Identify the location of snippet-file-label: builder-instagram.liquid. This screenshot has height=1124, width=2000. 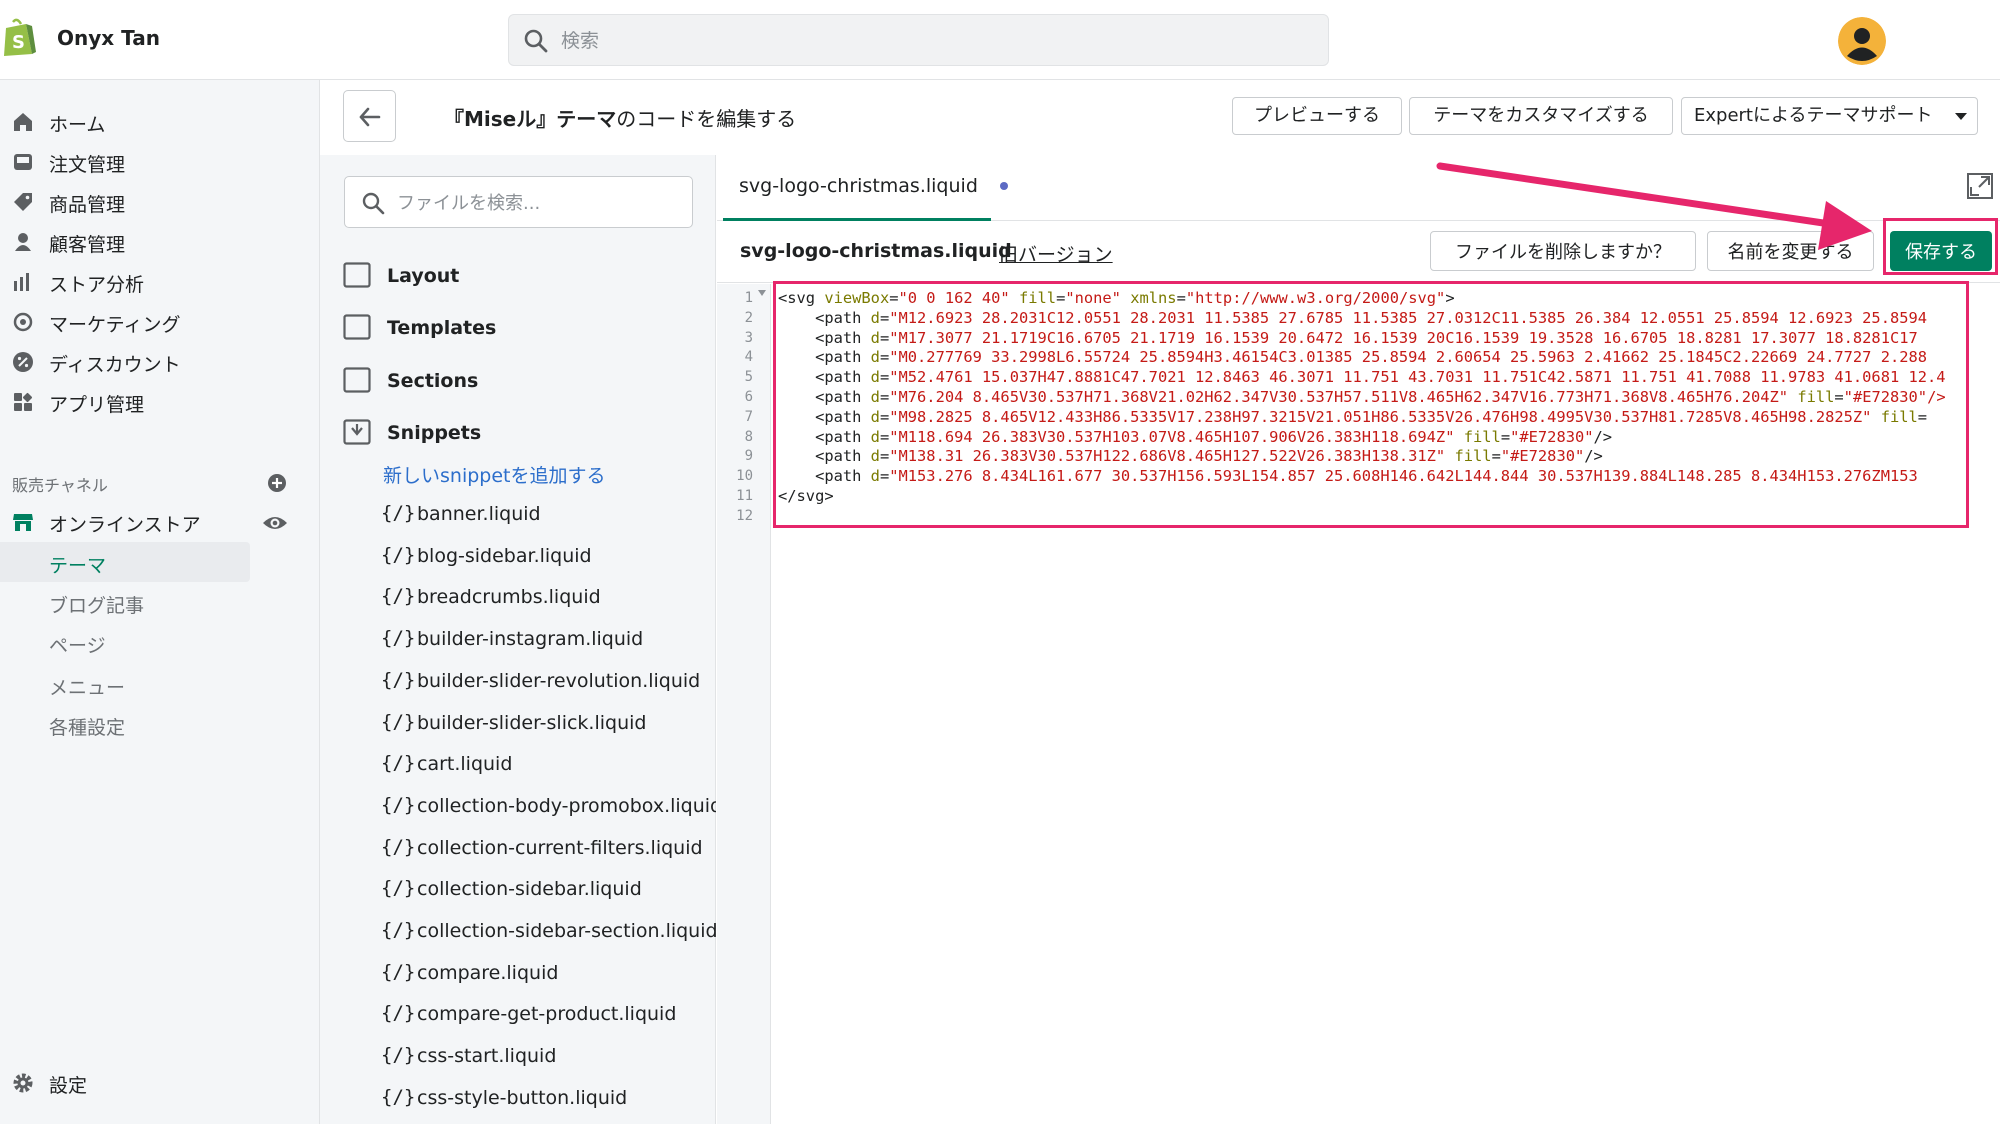
(530, 639).